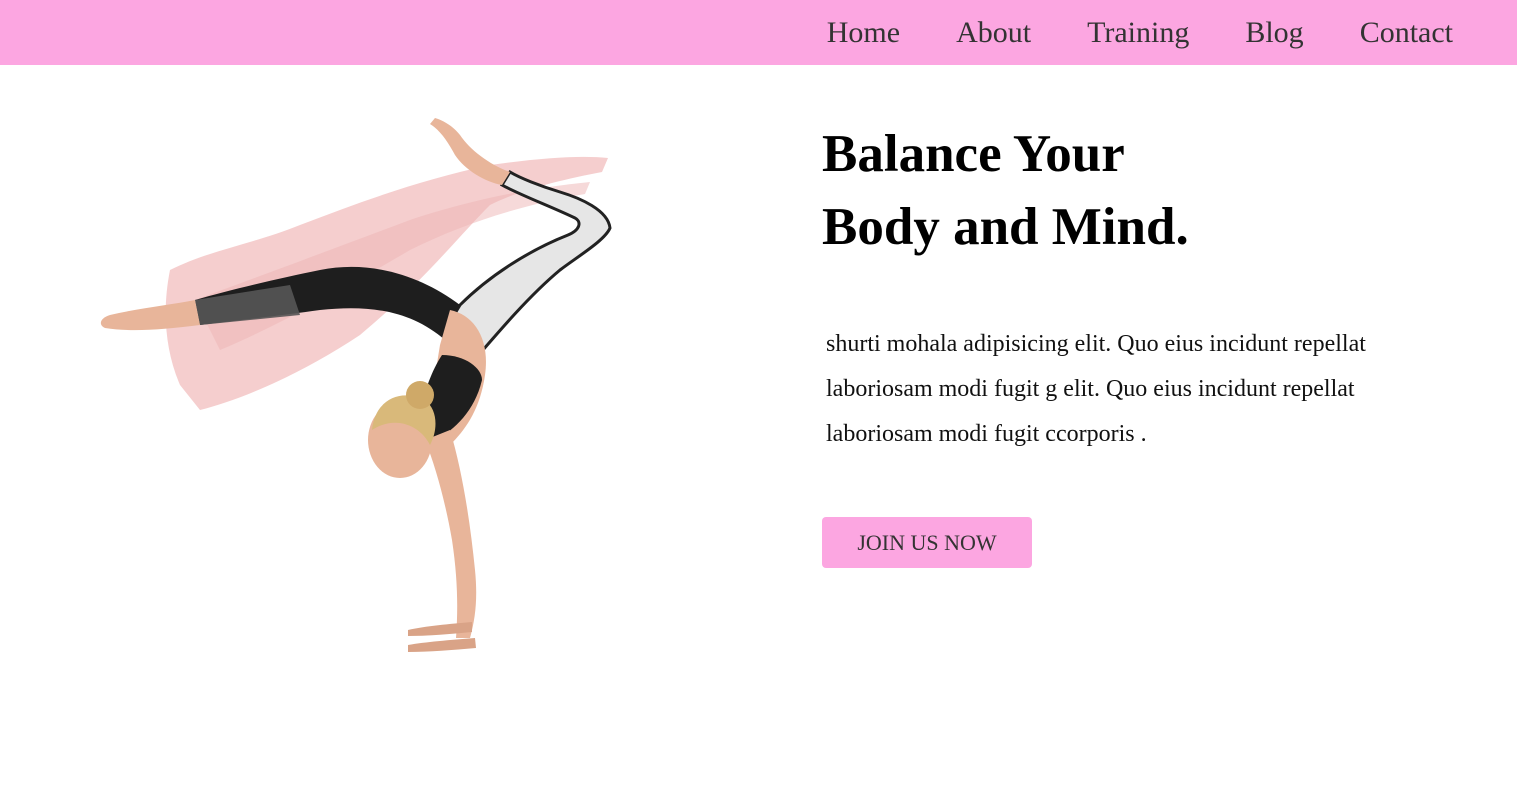 This screenshot has width=1517, height=787. I want to click on nav-item-about: About, so click(993, 32).